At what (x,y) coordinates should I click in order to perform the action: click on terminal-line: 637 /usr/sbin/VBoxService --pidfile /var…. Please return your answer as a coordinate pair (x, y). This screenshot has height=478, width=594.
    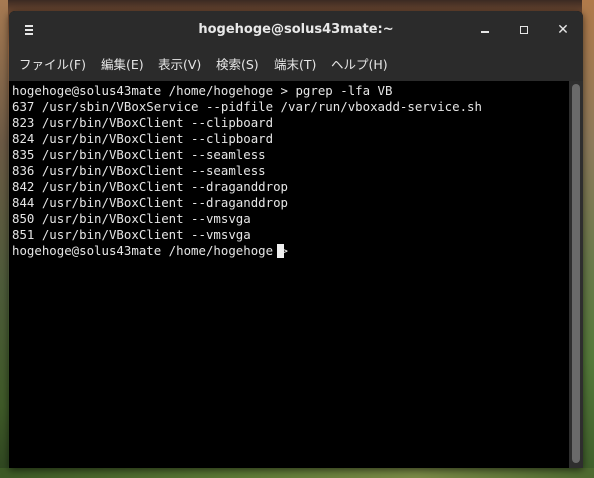
    Looking at the image, I should click on (247, 106).